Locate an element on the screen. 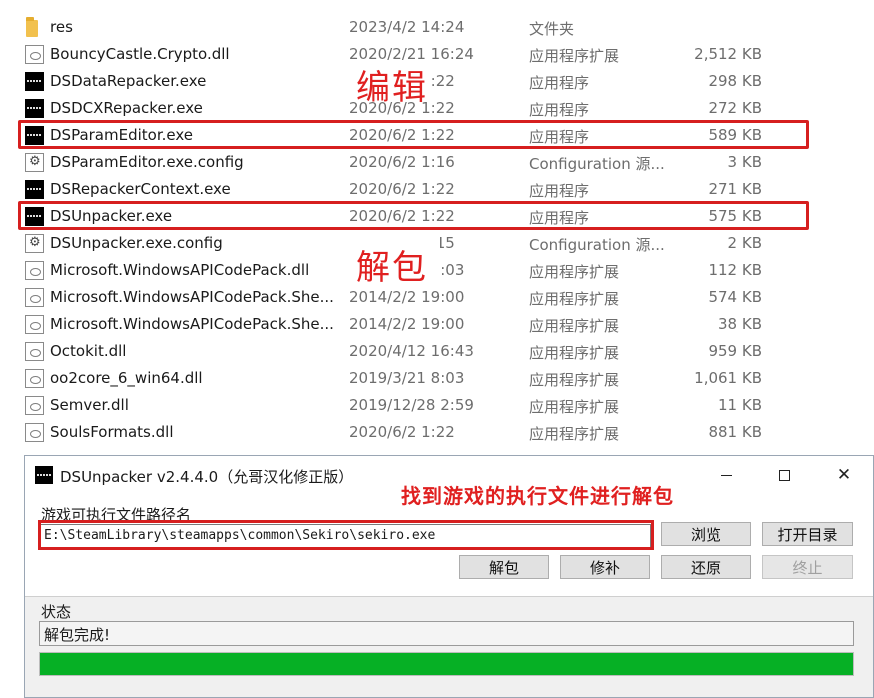 The image size is (874, 698). file-name: DSRepackerContext.exe is located at coordinates (140, 189).